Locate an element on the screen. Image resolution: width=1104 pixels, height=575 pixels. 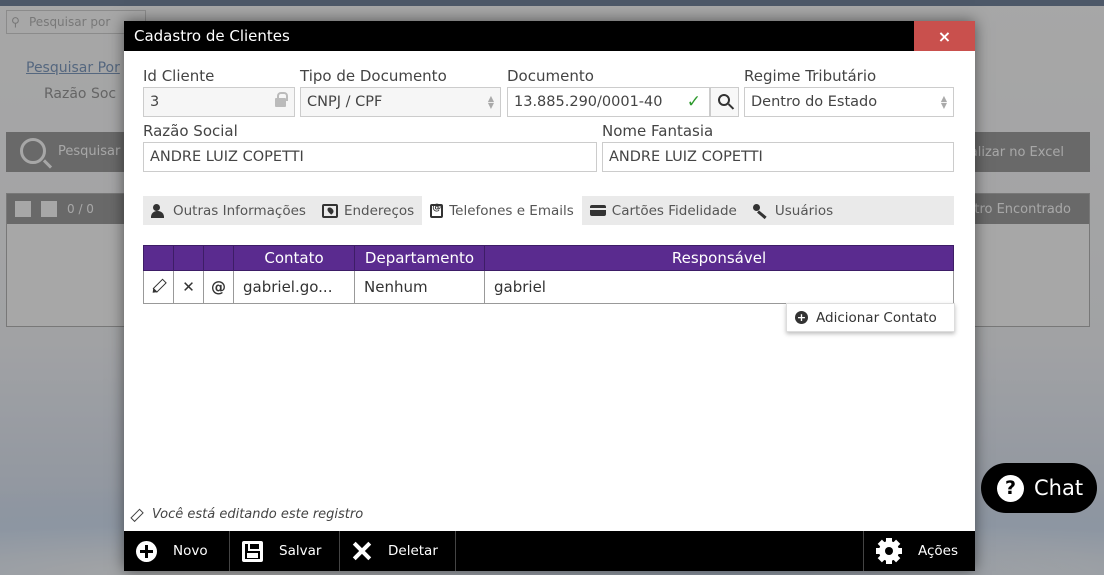
documento-field: Documento 13.885.290/0001-40 ✓ is located at coordinates (608, 92).